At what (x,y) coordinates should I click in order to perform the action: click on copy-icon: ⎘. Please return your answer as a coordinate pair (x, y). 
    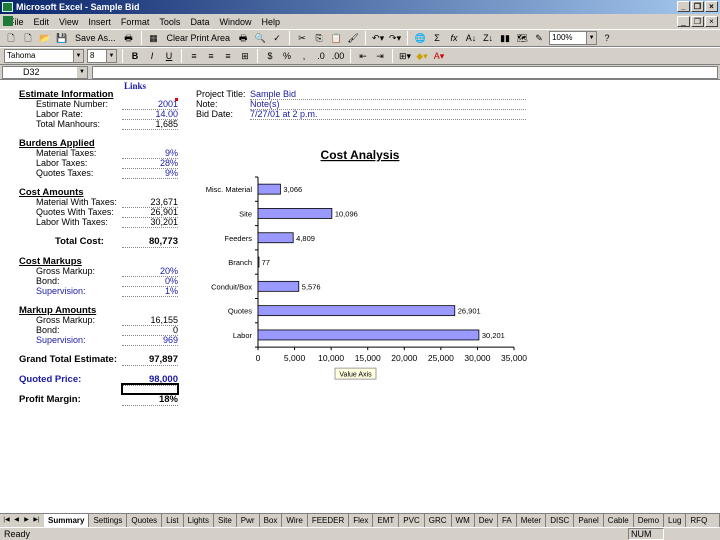
    Looking at the image, I should click on (319, 38).